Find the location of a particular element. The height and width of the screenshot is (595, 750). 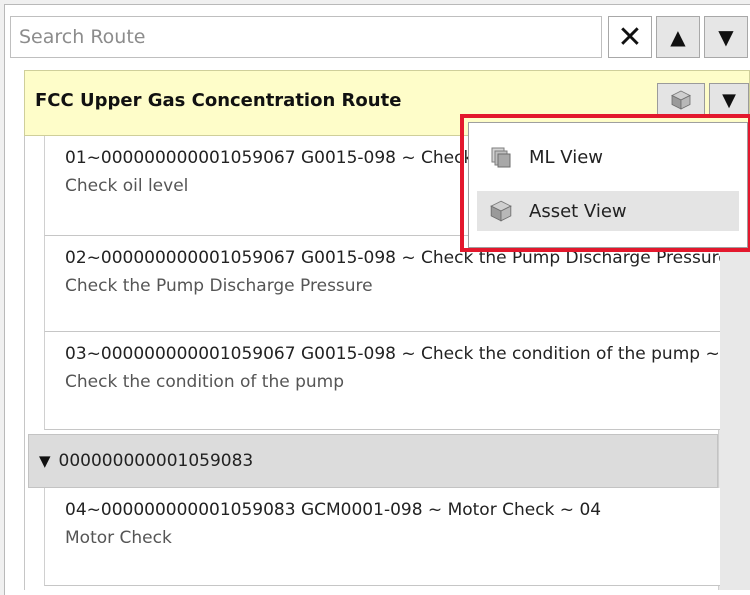

dropdown-arrow-icon: ▼ is located at coordinates (729, 100).